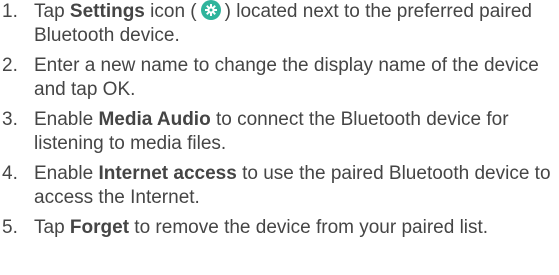  Describe the element at coordinates (10, 65) in the screenshot. I see `step-number: 2.` at that location.